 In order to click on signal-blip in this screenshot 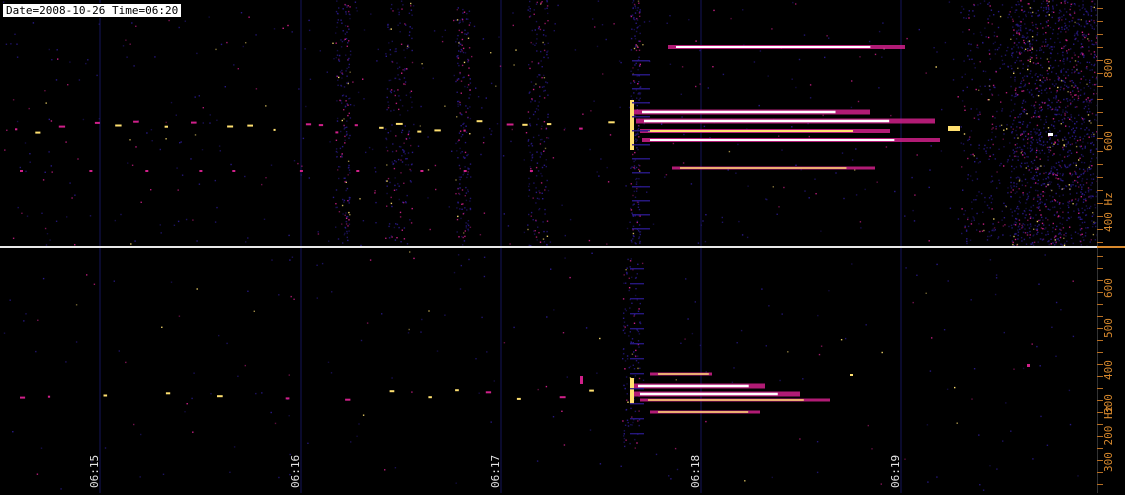, I will do `click(1028, 365)`.